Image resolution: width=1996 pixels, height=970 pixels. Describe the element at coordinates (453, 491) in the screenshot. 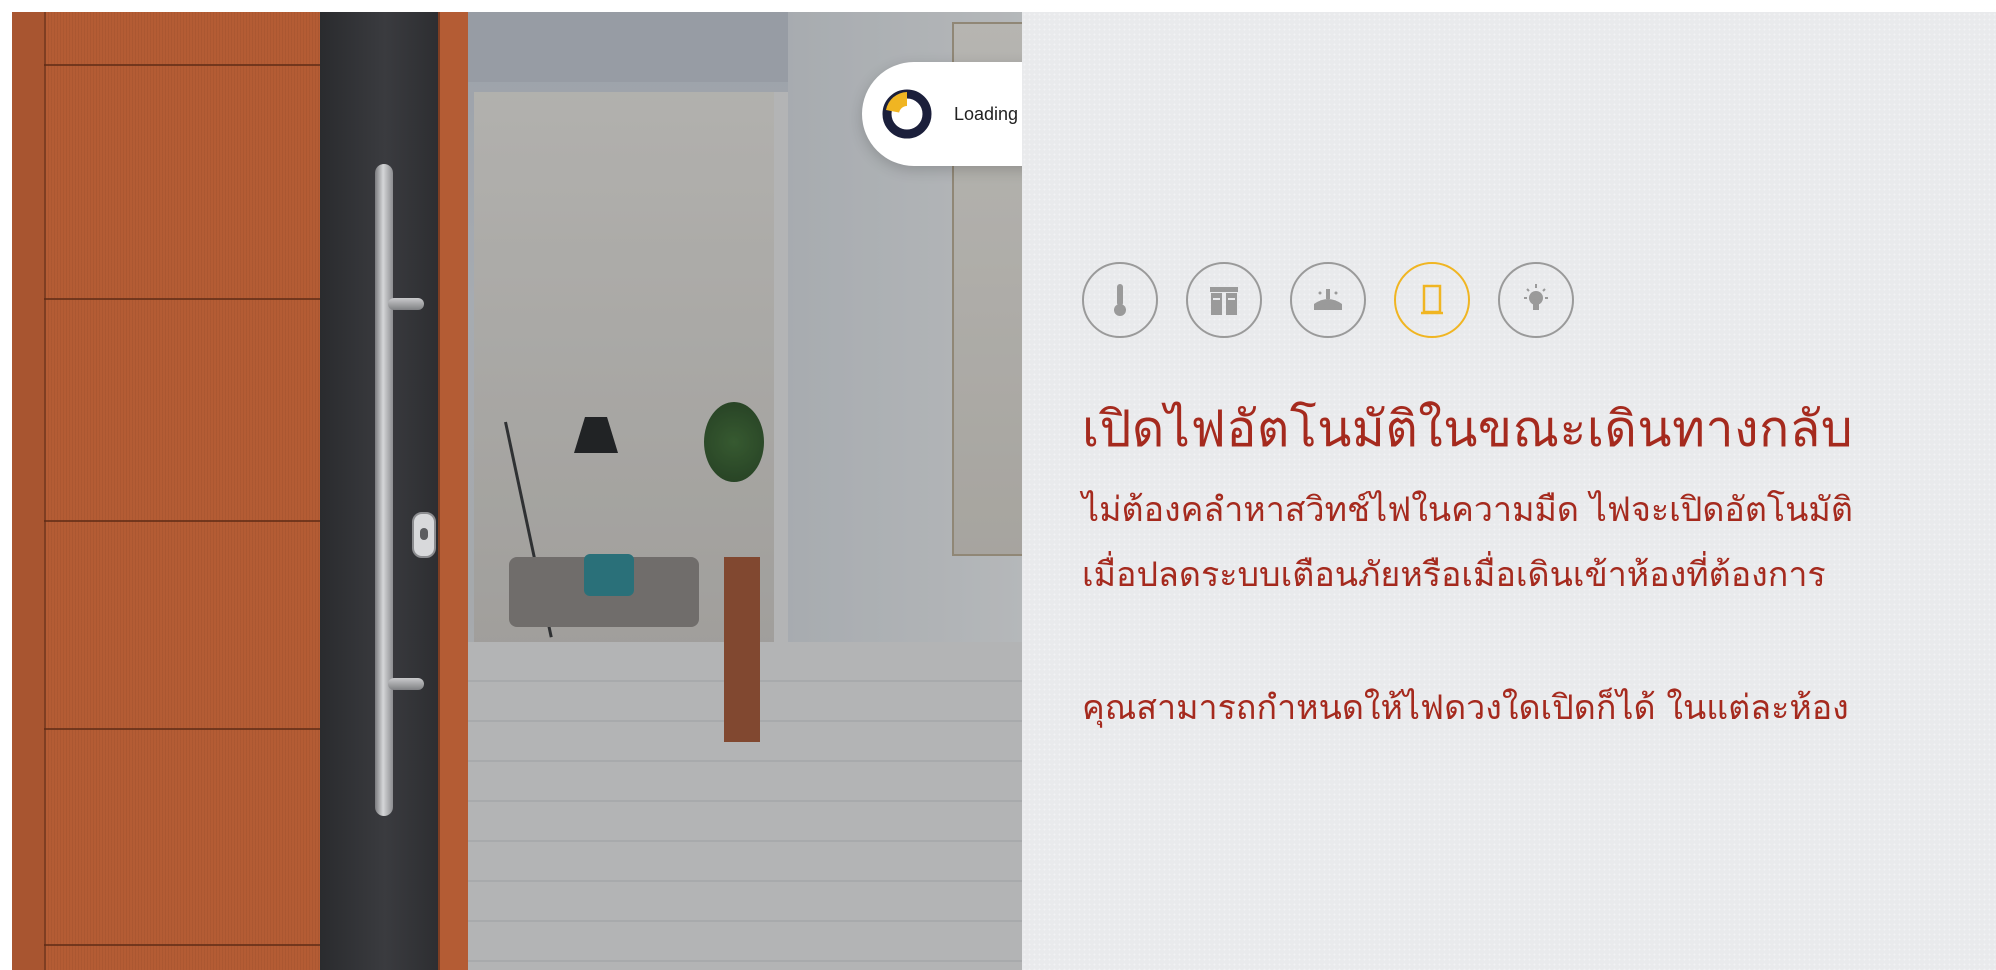

I see `door-edge-strip` at that location.